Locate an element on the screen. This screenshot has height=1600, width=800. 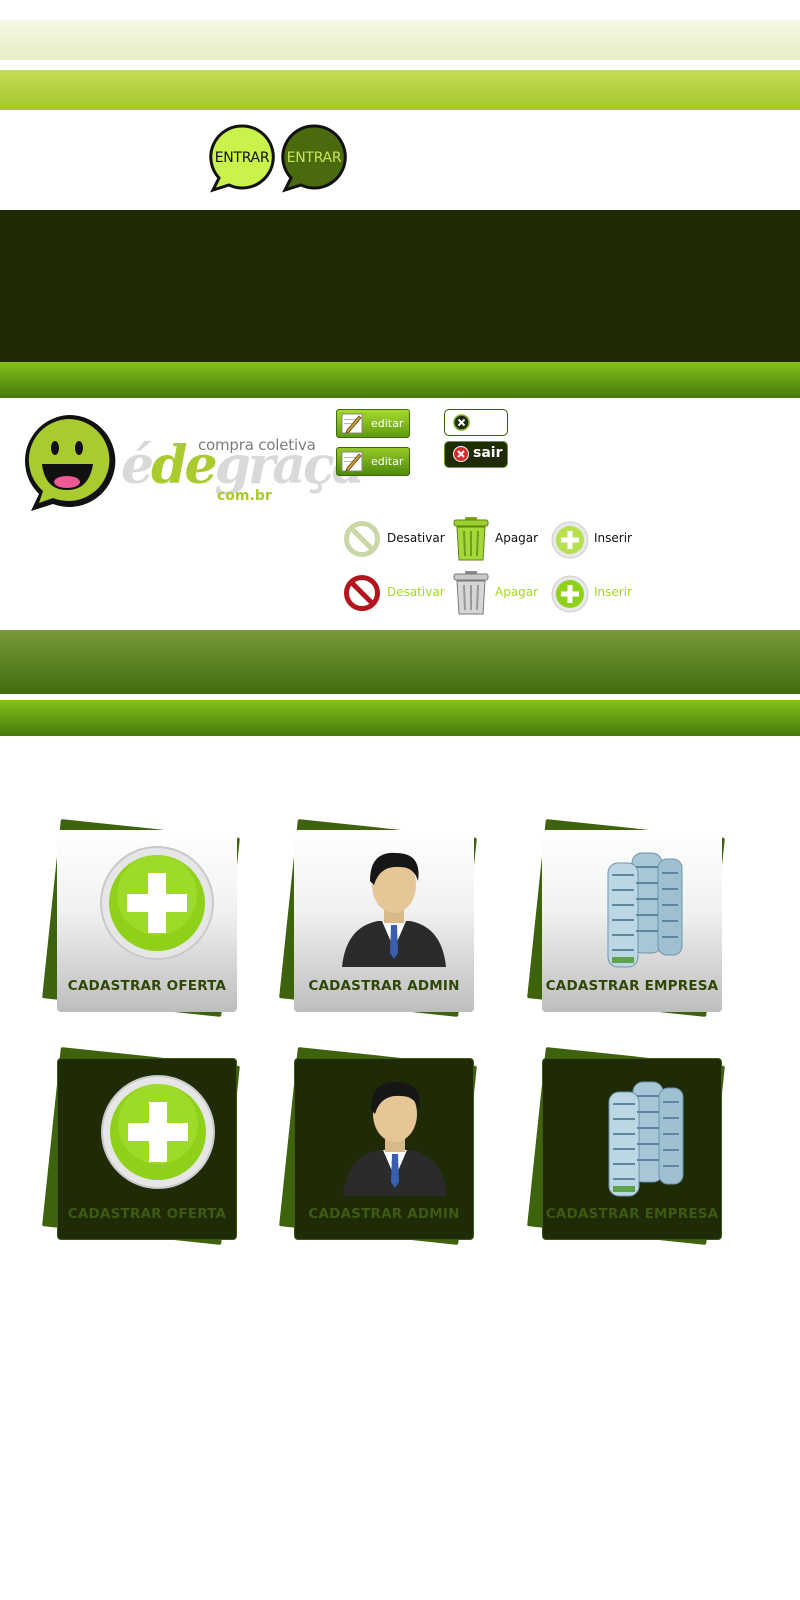
edit-button-hover: editar is located at coordinates (373, 461).